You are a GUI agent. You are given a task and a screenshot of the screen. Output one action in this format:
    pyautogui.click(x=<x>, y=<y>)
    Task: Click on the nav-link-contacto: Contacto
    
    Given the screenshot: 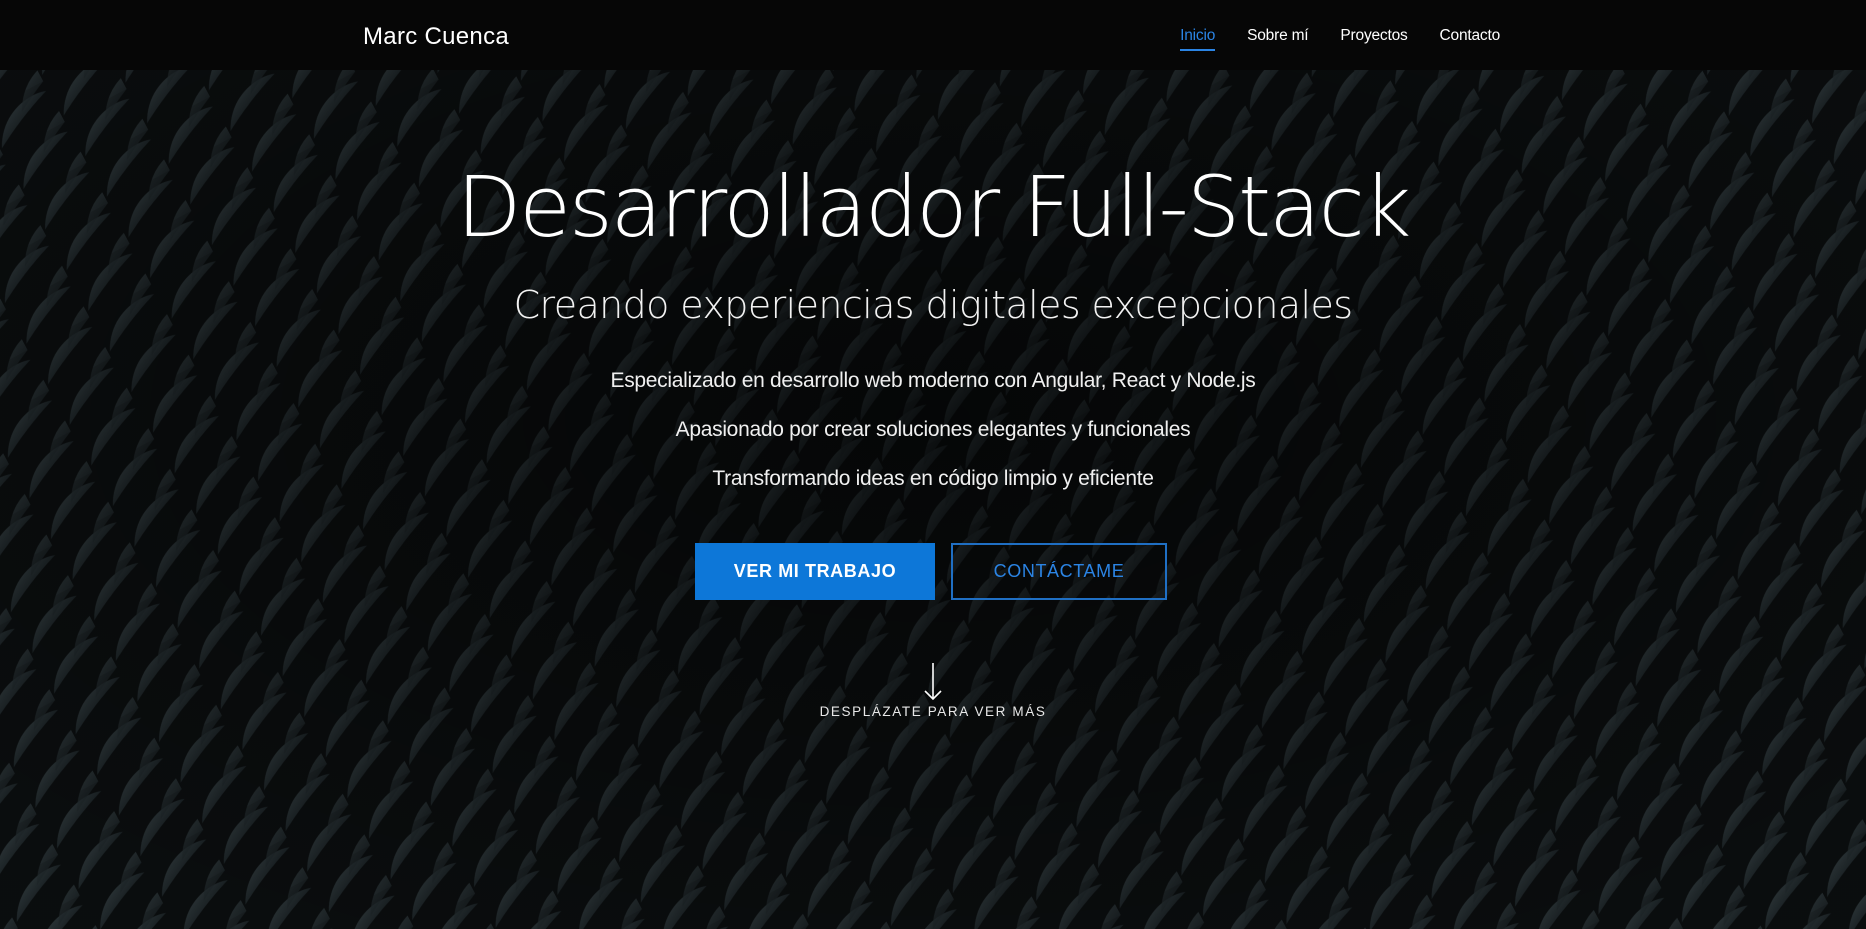 What is the action you would take?
    pyautogui.click(x=1470, y=38)
    